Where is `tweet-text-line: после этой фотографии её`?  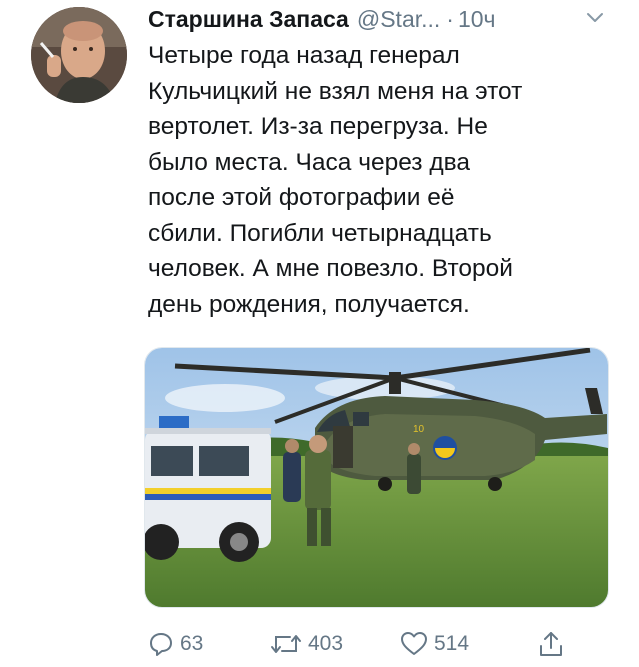
tweet-text-line: после этой фотографии её is located at coordinates (301, 197).